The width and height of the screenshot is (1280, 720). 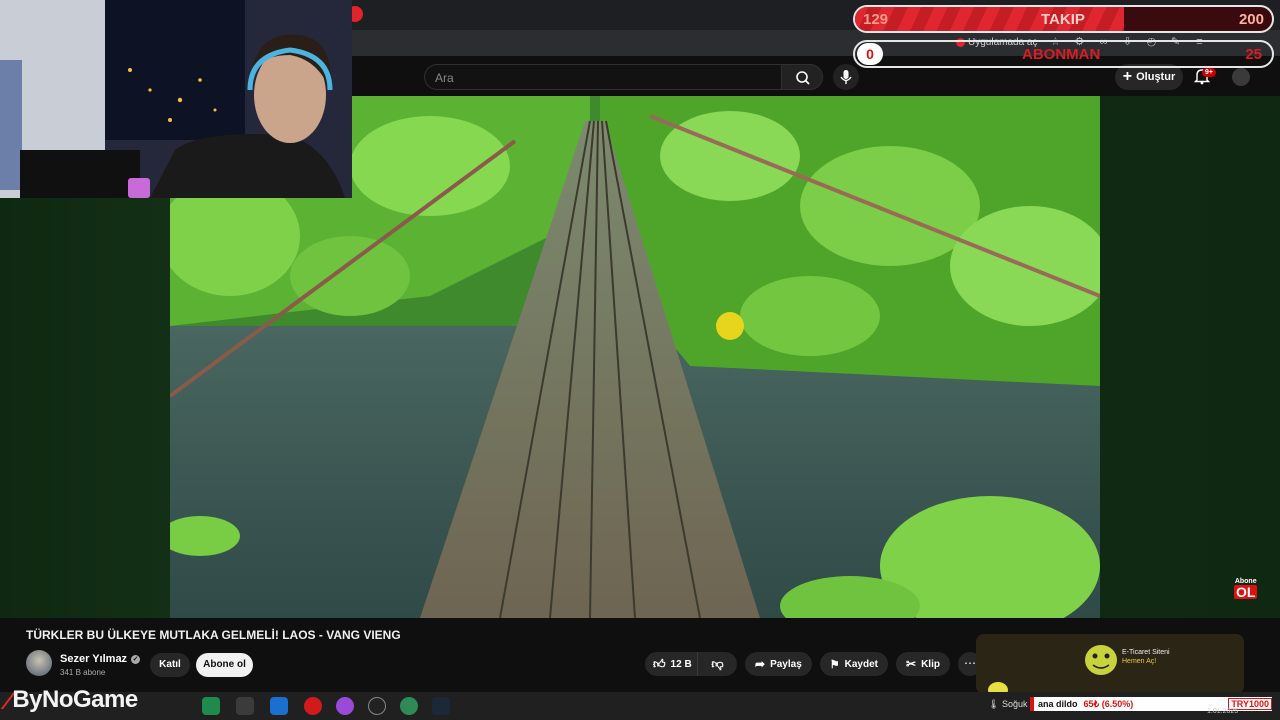 I want to click on subscribe-overlay-big: OL, so click(x=1246, y=592).